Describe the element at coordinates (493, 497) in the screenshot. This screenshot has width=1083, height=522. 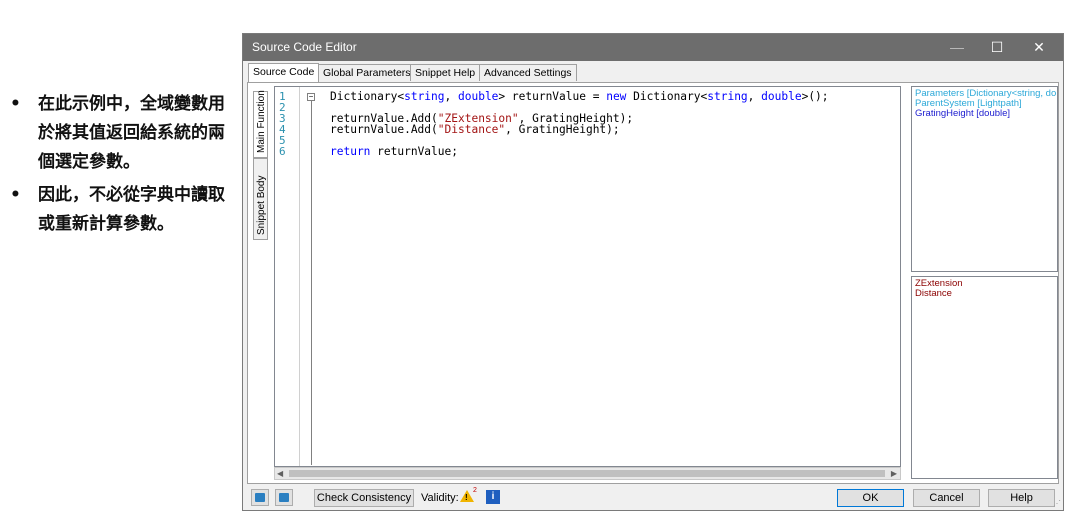
I see `info-icon: i` at that location.